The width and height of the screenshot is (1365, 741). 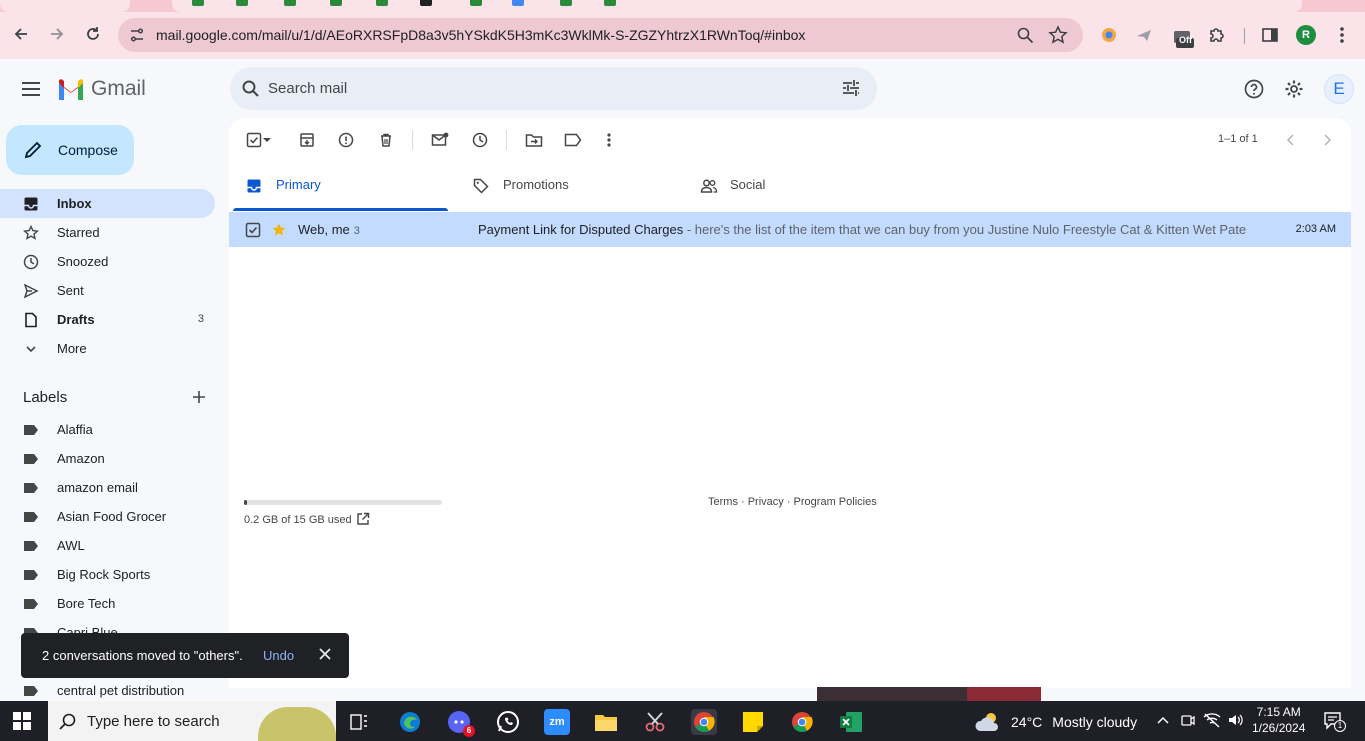 What do you see at coordinates (802, 722) in the screenshot?
I see `chrome-profile-taskbar-icon` at bounding box center [802, 722].